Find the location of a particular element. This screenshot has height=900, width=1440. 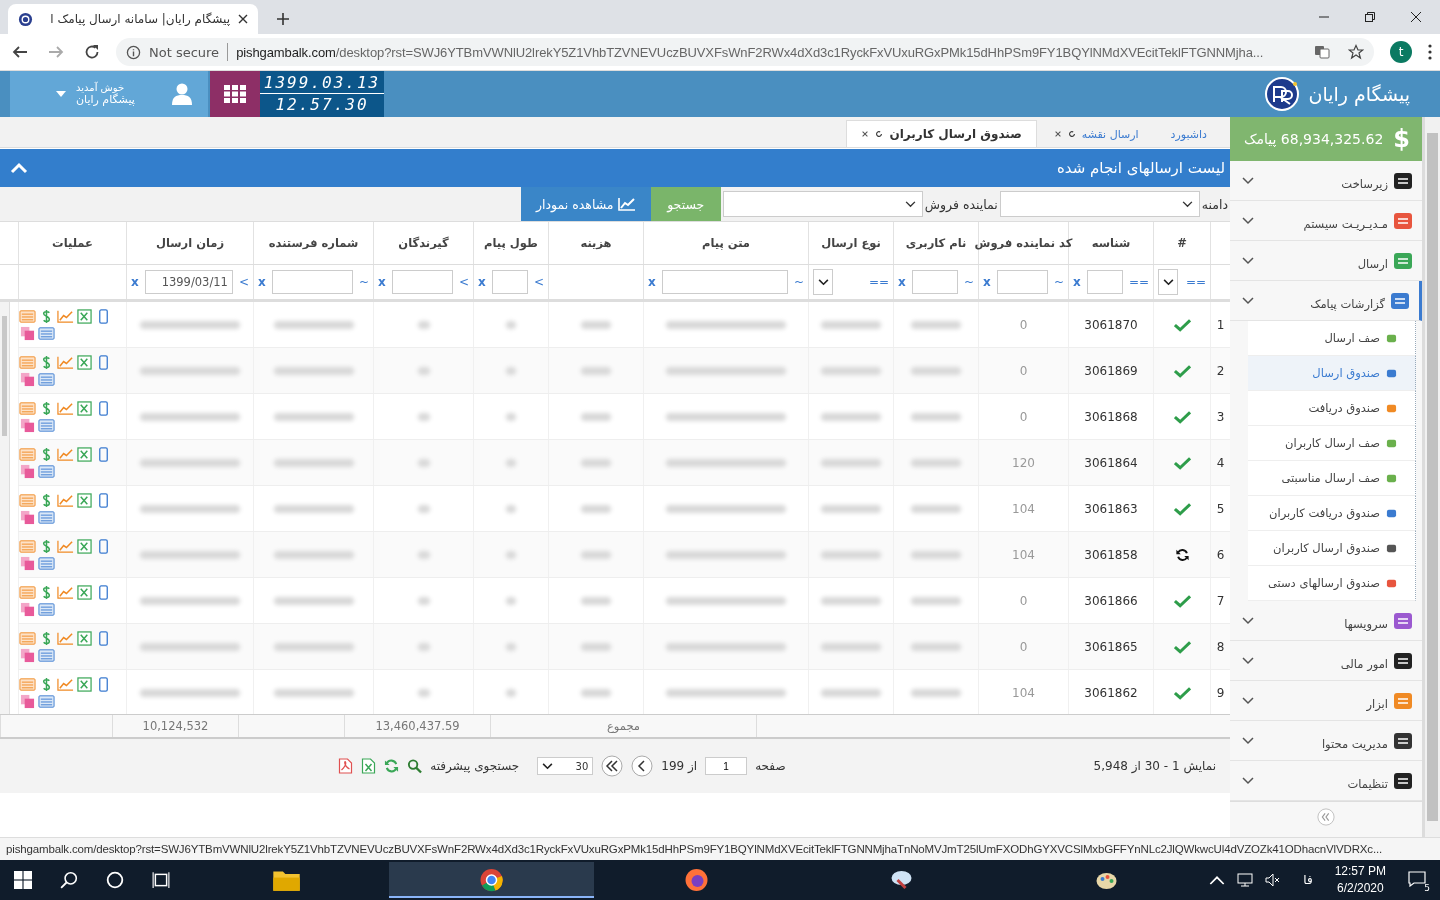

next-page-icon is located at coordinates (642, 766).